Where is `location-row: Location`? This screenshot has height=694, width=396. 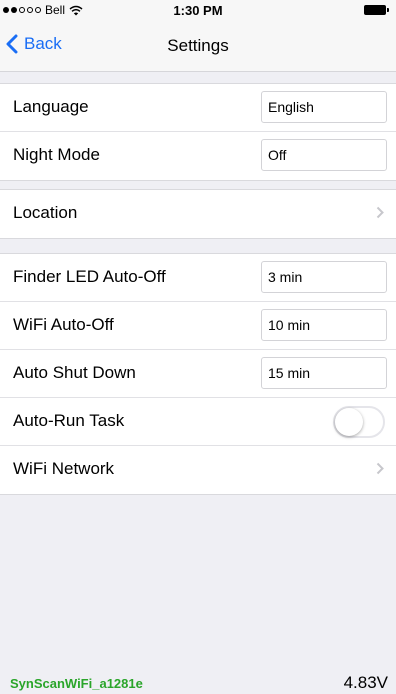
location-row: Location is located at coordinates (198, 214).